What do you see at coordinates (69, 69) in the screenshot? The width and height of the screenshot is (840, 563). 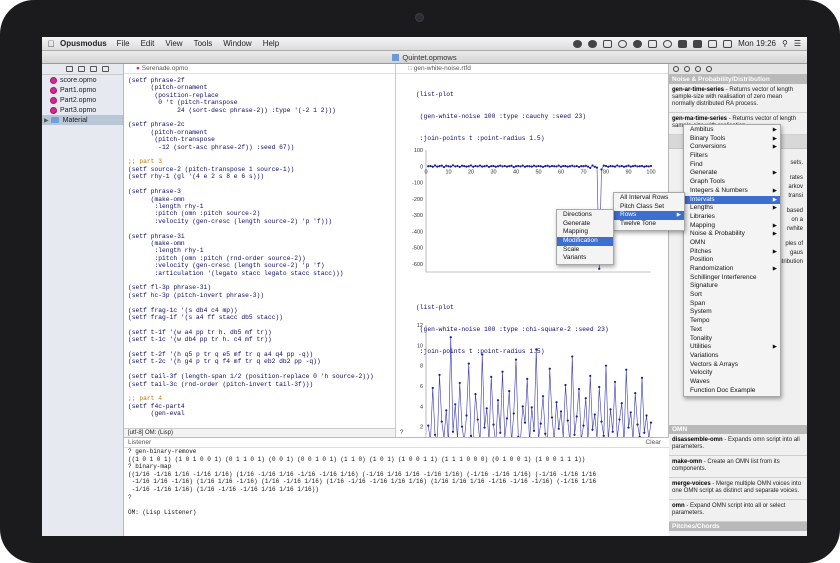 I see `folder-icon` at bounding box center [69, 69].